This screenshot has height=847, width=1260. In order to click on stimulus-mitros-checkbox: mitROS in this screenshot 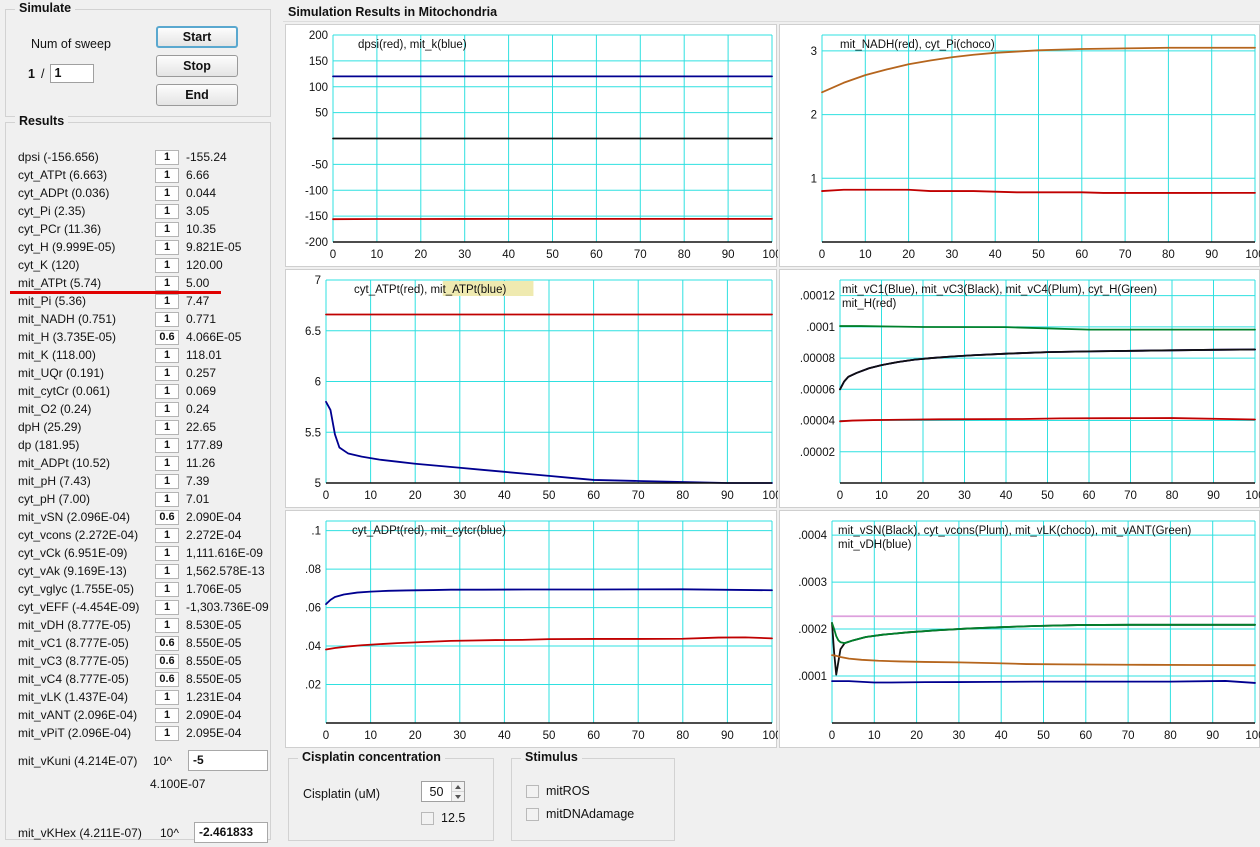, I will do `click(558, 791)`.